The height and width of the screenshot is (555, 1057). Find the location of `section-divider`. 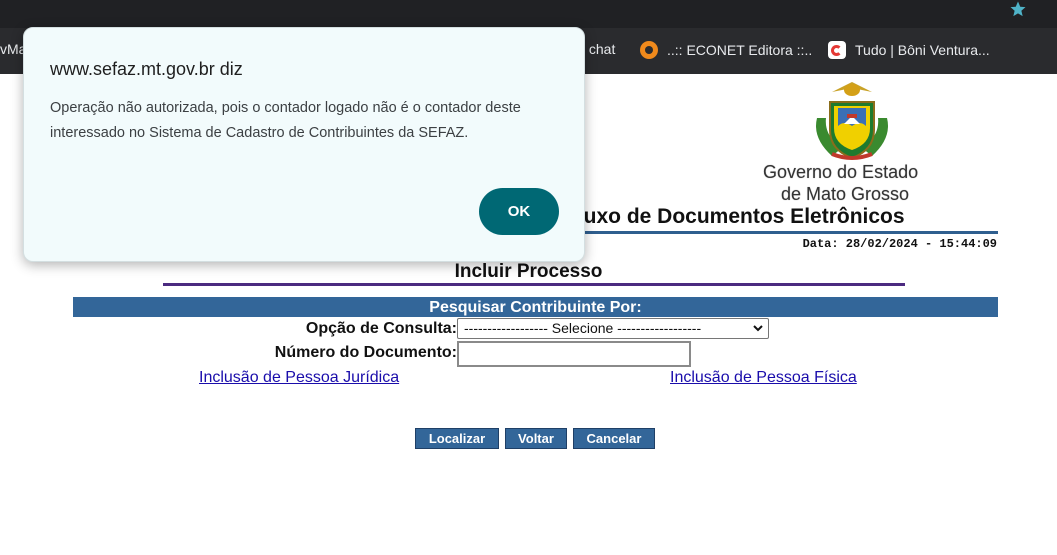

section-divider is located at coordinates (534, 284).